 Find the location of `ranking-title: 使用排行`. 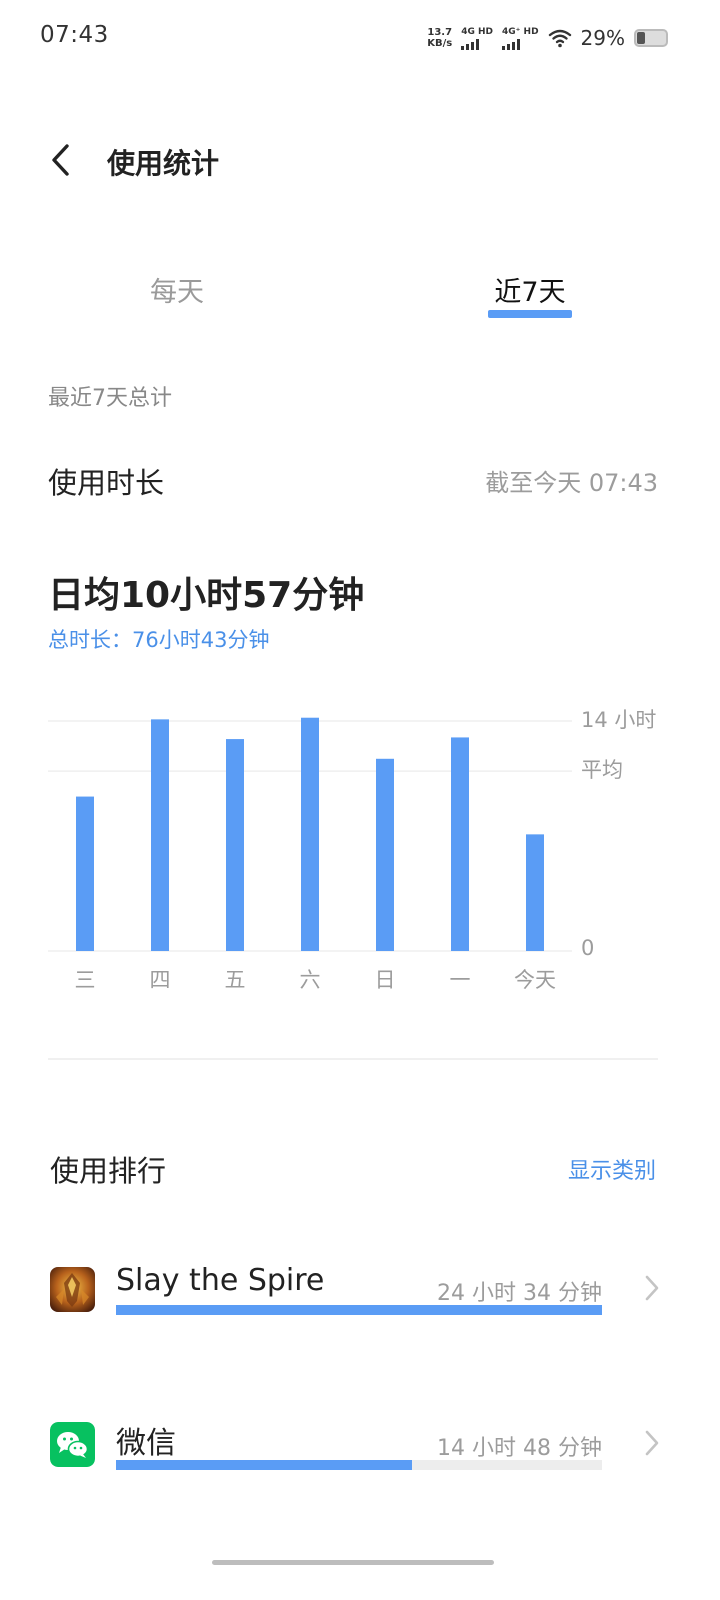

ranking-title: 使用排行 is located at coordinates (108, 1171).